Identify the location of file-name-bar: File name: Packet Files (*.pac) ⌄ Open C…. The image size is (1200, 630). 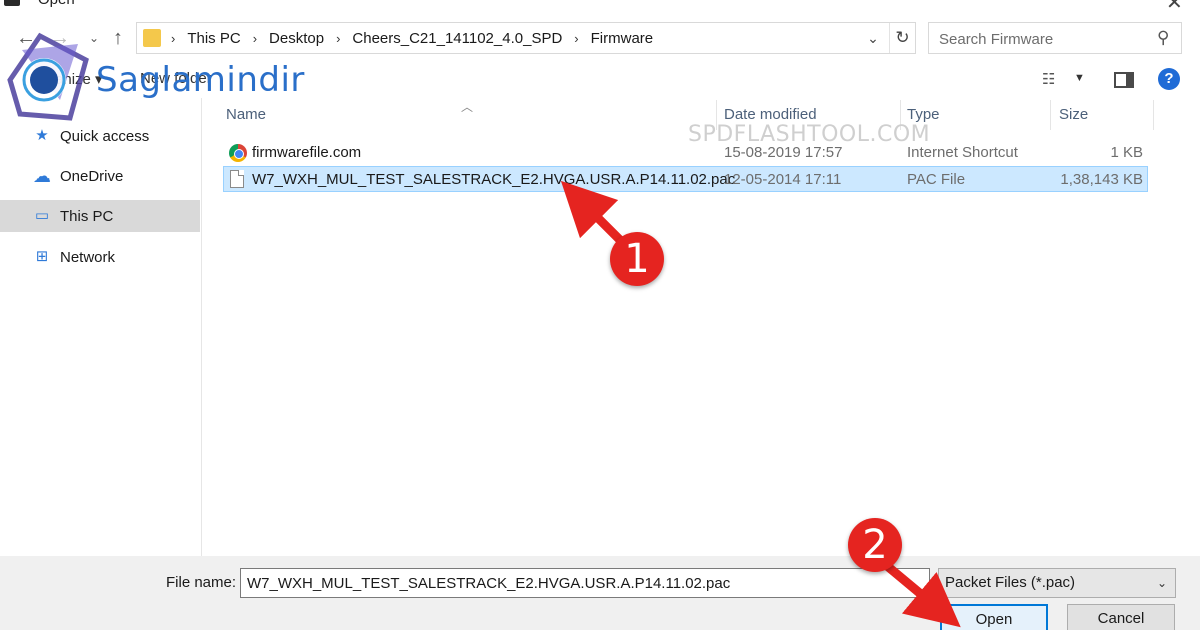
(600, 593).